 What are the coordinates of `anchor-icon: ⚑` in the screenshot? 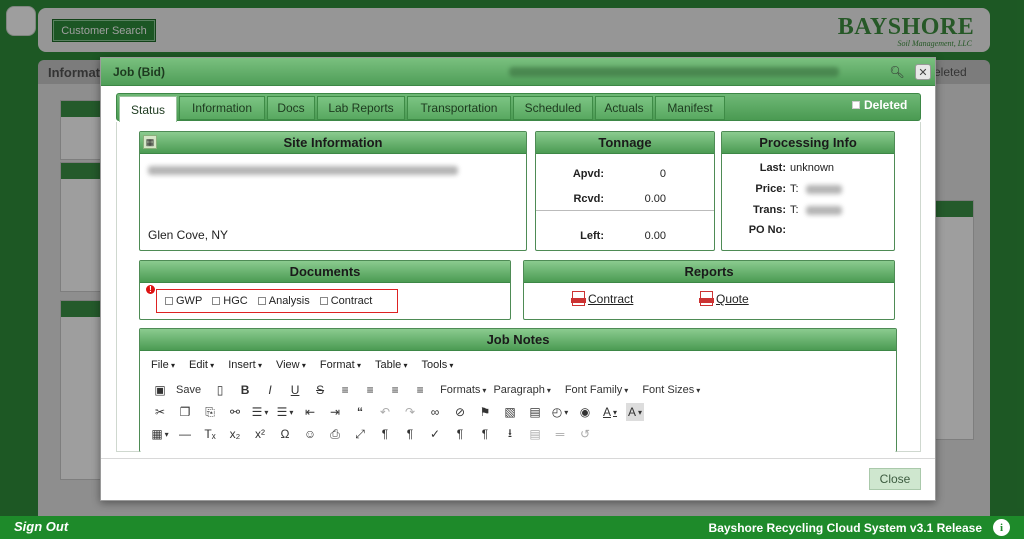 It's located at (485, 412).